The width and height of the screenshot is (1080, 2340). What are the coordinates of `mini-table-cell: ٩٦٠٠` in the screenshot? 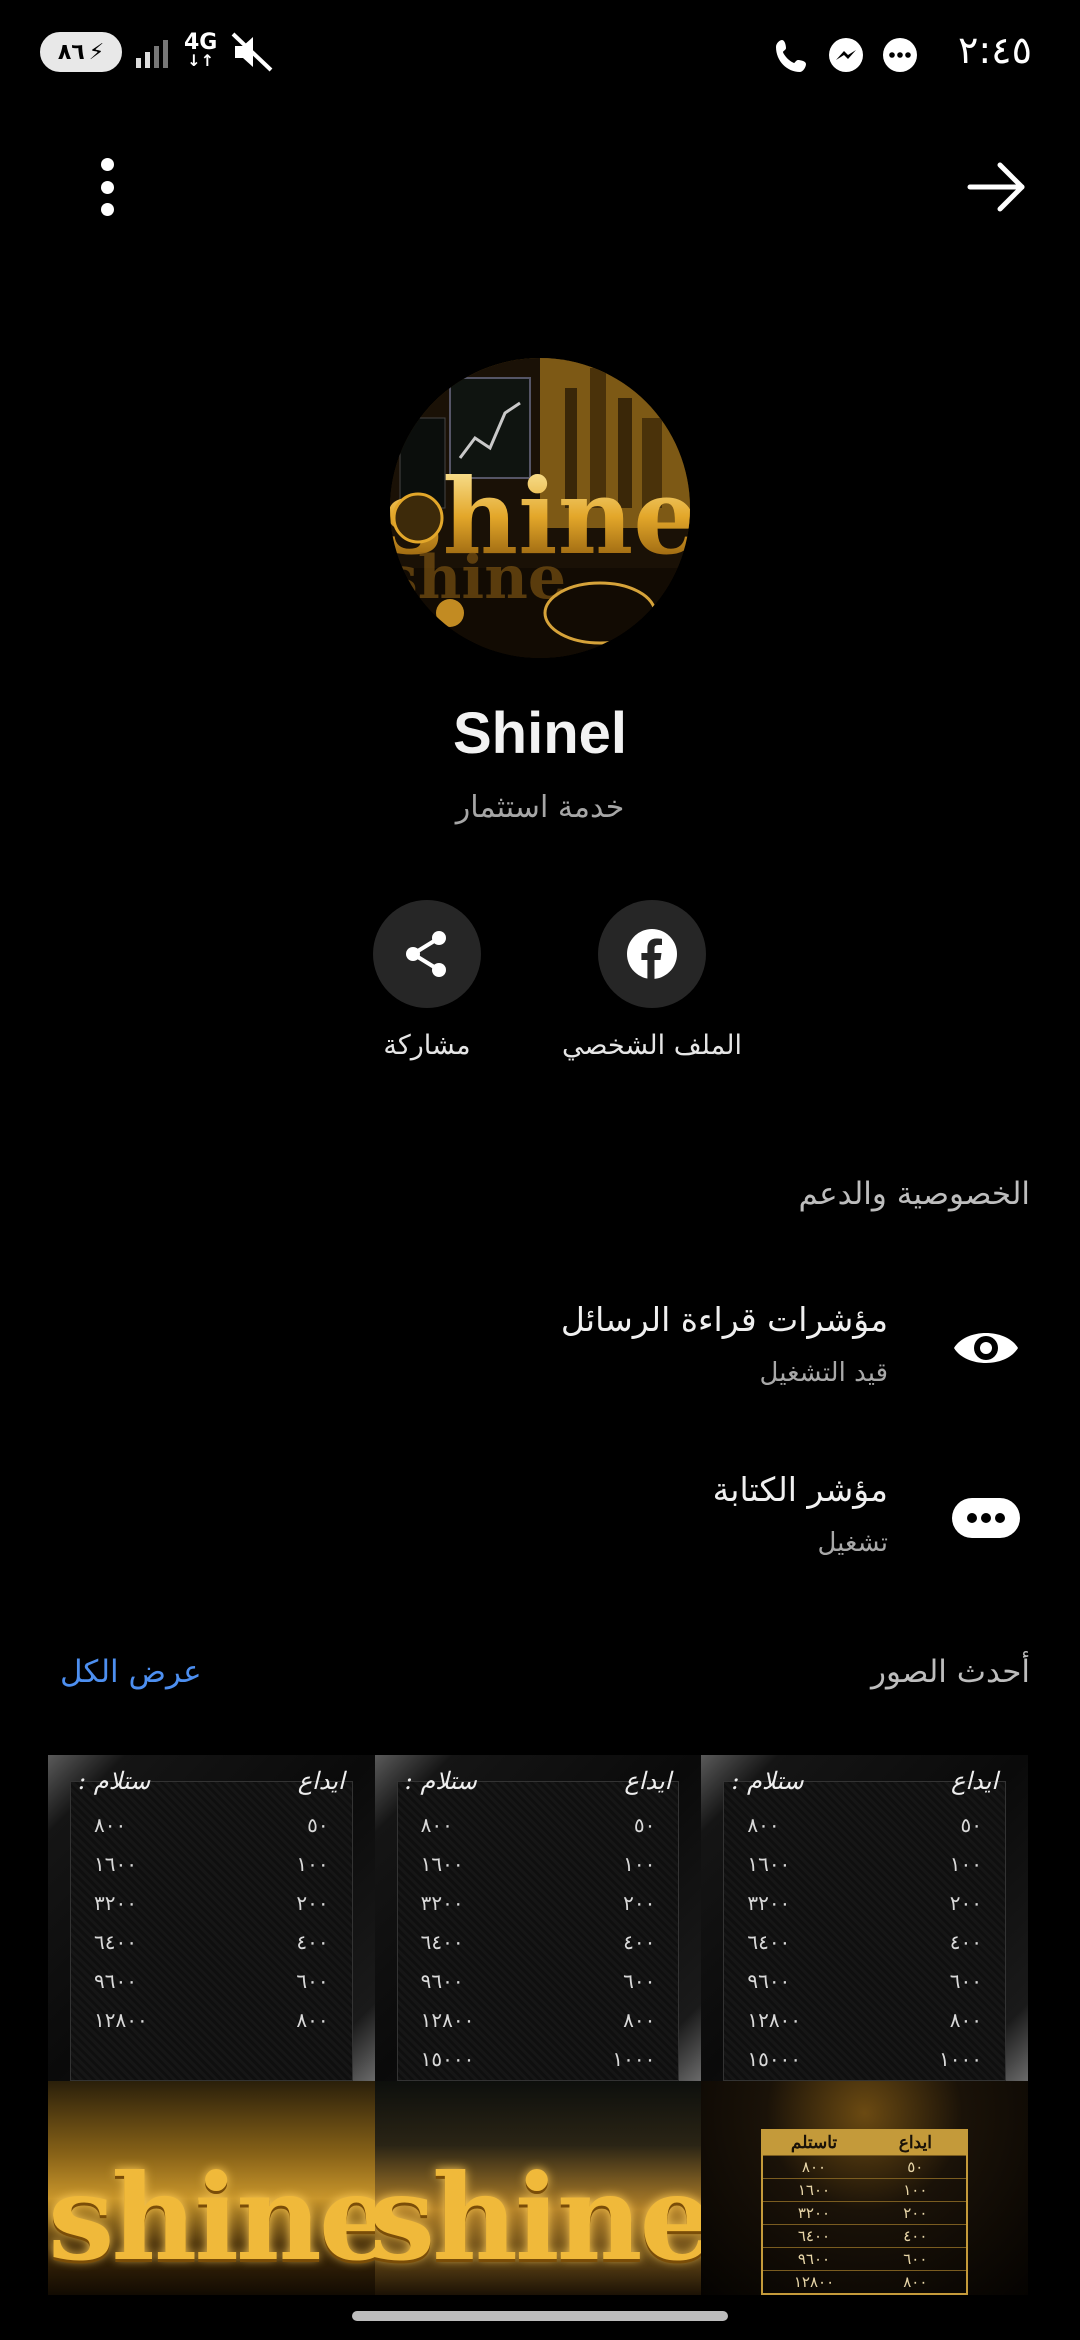 It's located at (814, 2259).